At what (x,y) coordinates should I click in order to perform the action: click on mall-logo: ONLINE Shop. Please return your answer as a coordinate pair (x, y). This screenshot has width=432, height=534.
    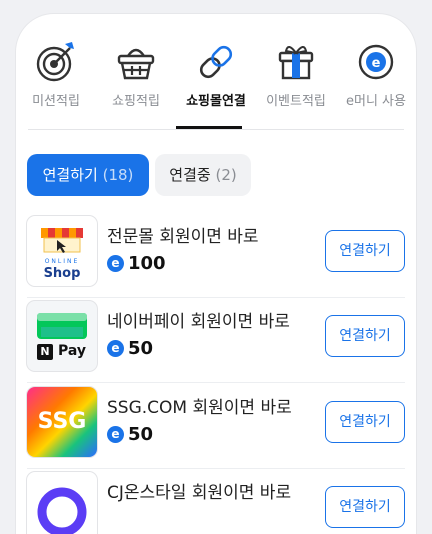
    Looking at the image, I should click on (62, 251).